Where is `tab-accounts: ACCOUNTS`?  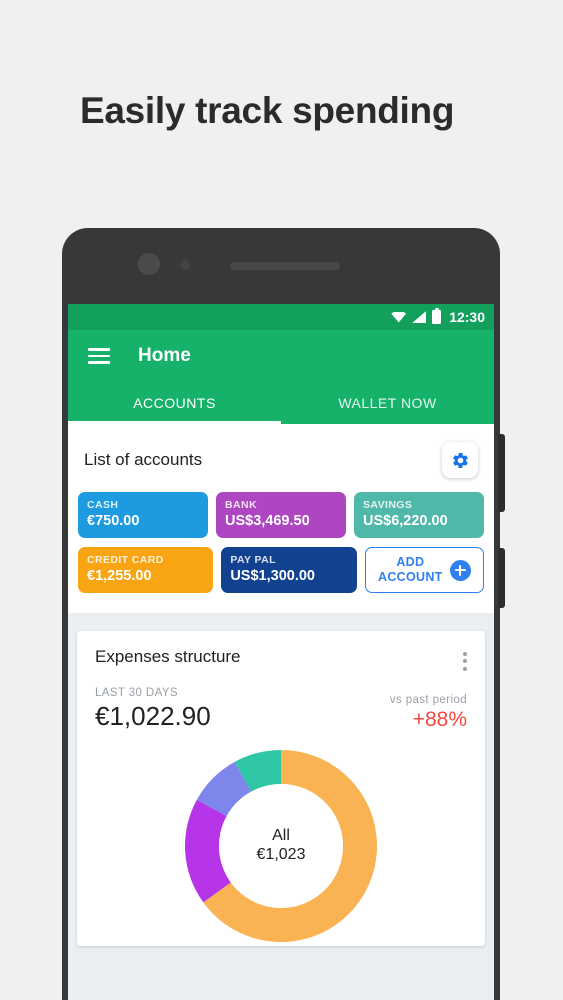
tab-accounts: ACCOUNTS is located at coordinates (174, 403).